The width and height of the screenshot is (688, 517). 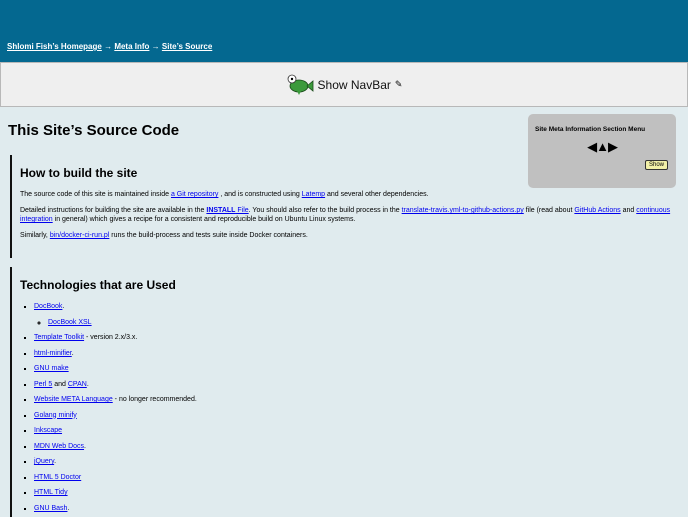 I want to click on technology-subitem: DocBook XSL, so click(x=364, y=322).